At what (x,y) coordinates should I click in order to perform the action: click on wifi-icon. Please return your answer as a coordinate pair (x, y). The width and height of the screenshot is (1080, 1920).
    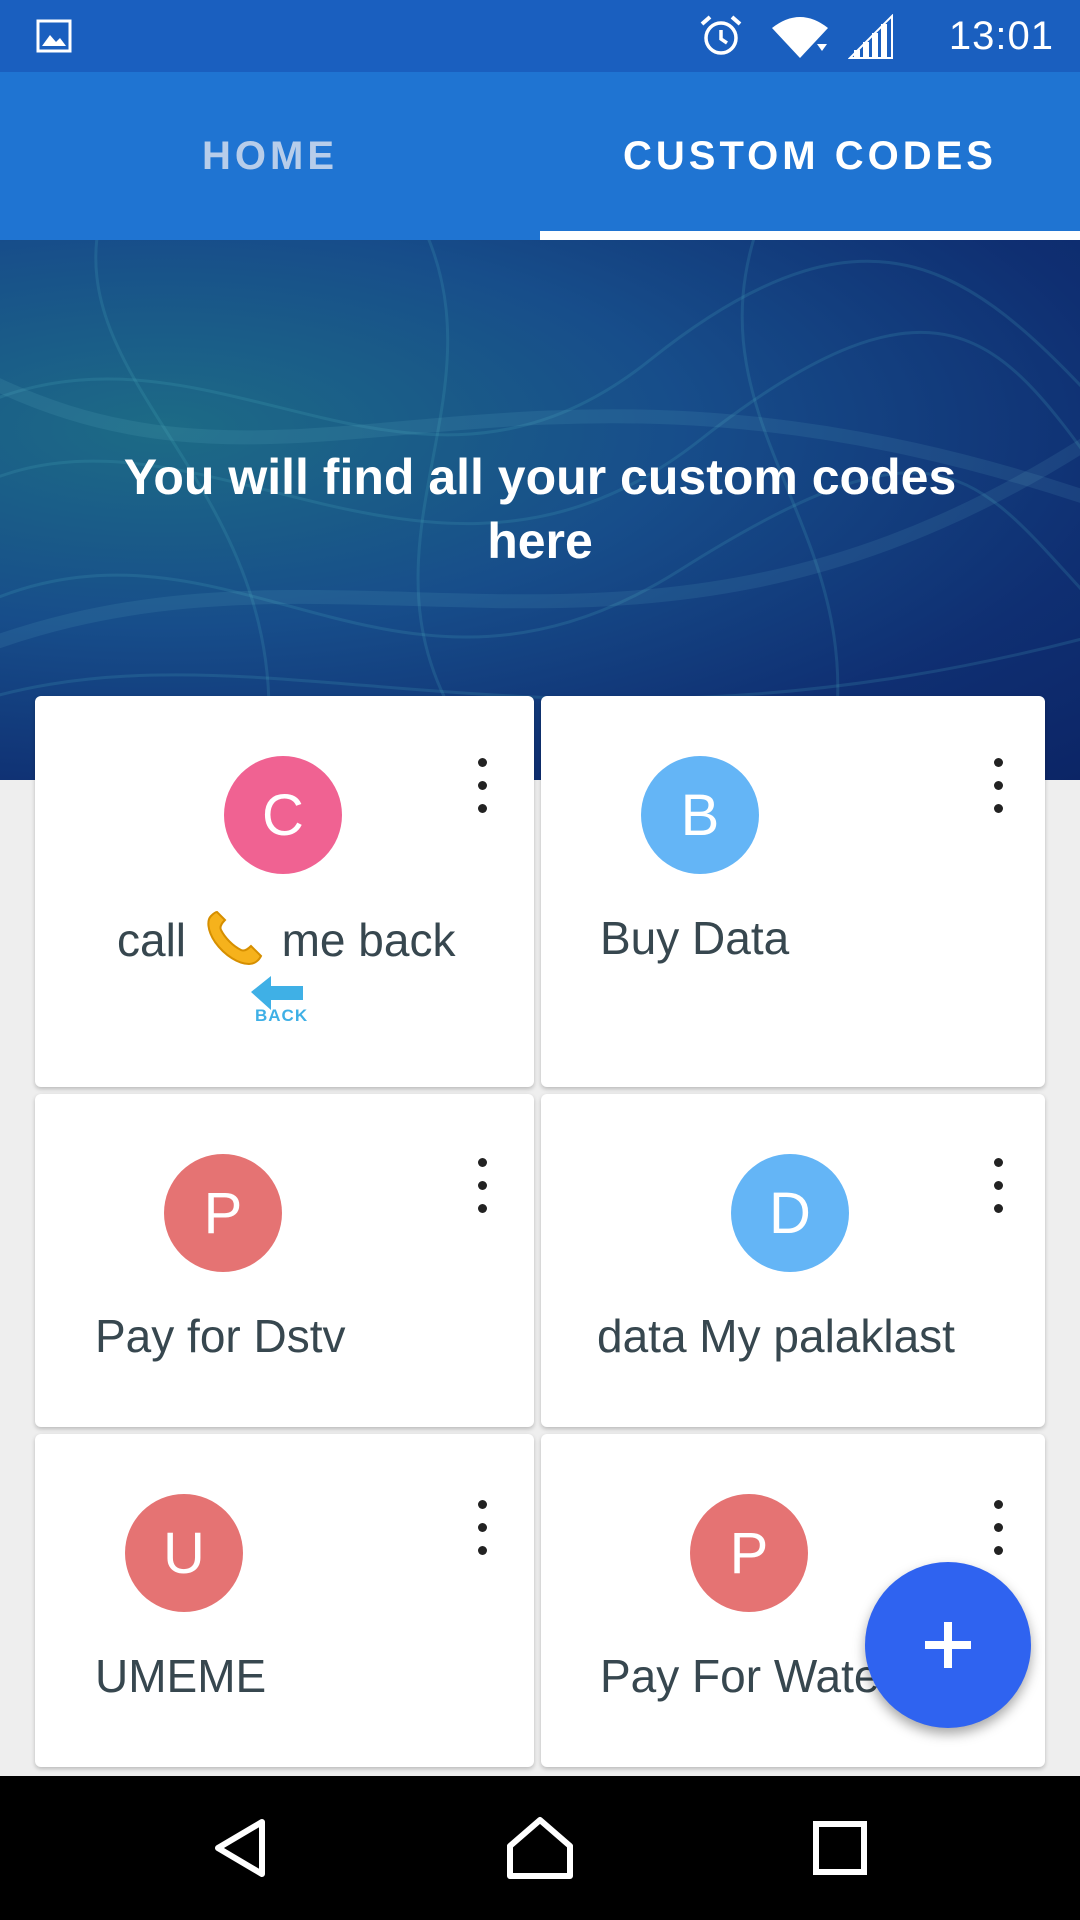
    Looking at the image, I should click on (800, 37).